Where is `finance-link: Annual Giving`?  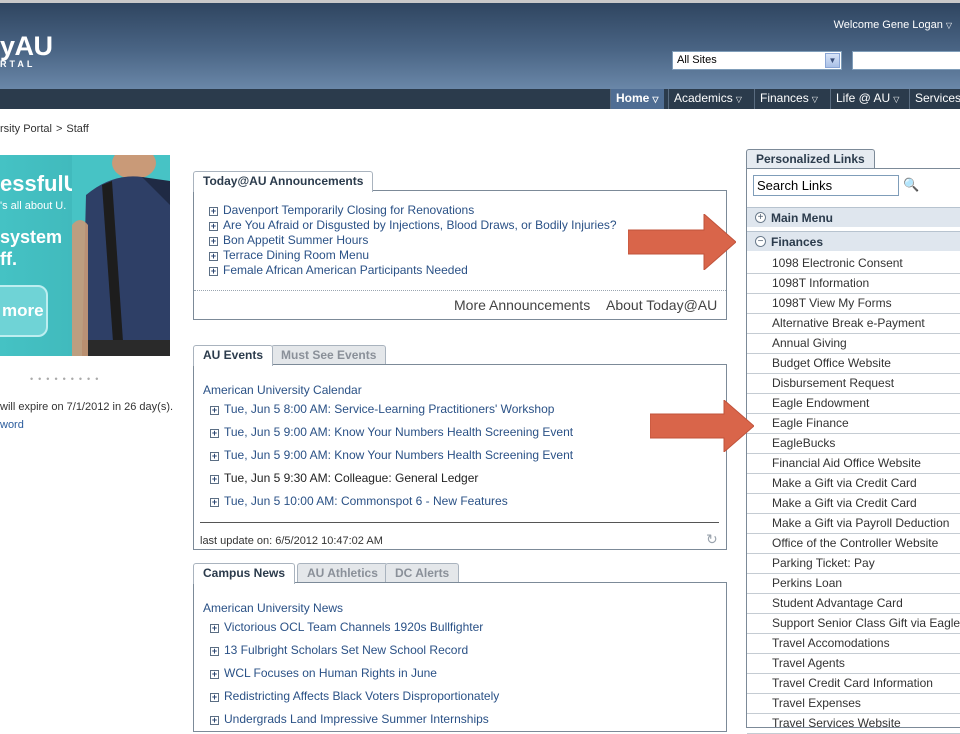 finance-link: Annual Giving is located at coordinates (853, 344).